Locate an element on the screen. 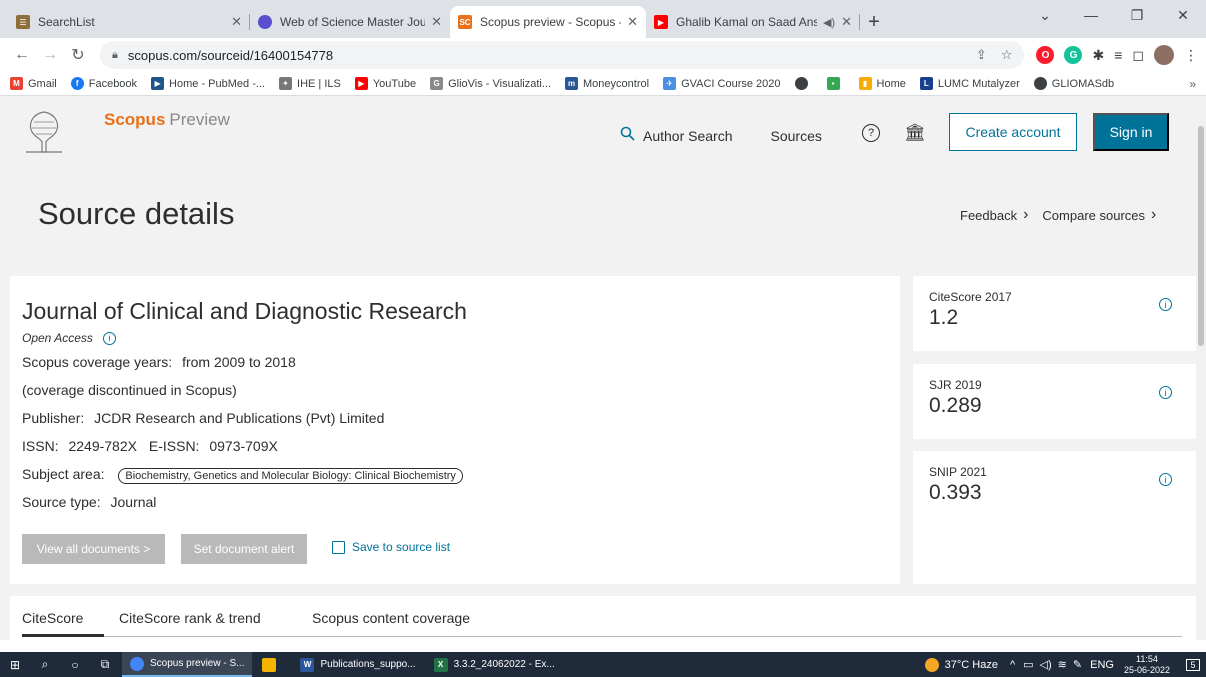 This screenshot has width=1206, height=677. language-indicator: ENG is located at coordinates (1102, 665).